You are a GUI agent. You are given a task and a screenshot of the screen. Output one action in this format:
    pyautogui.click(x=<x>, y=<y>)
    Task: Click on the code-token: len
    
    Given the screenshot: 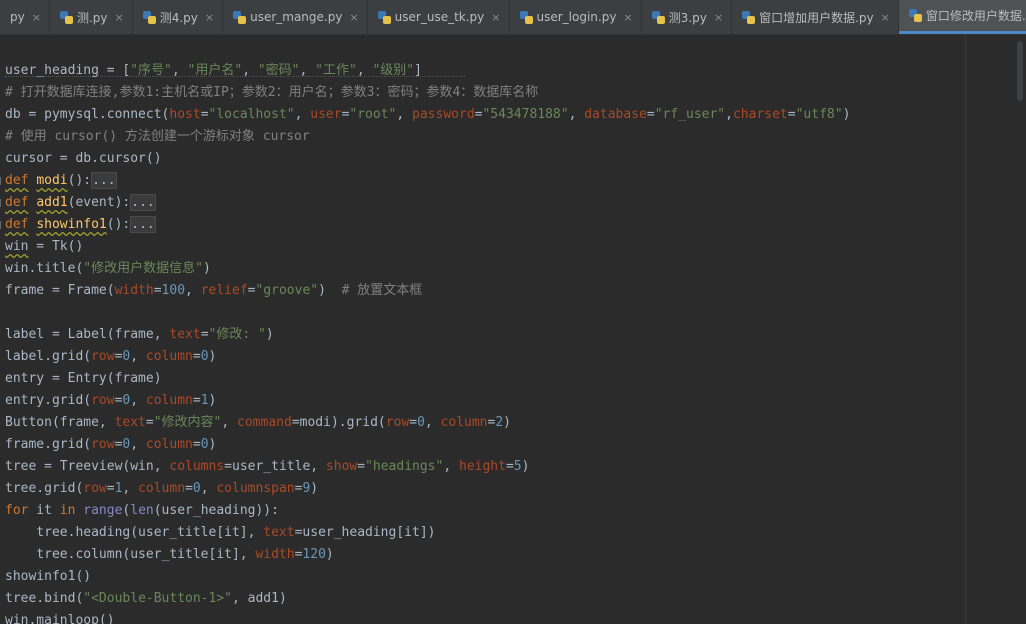 What is the action you would take?
    pyautogui.click(x=142, y=510)
    